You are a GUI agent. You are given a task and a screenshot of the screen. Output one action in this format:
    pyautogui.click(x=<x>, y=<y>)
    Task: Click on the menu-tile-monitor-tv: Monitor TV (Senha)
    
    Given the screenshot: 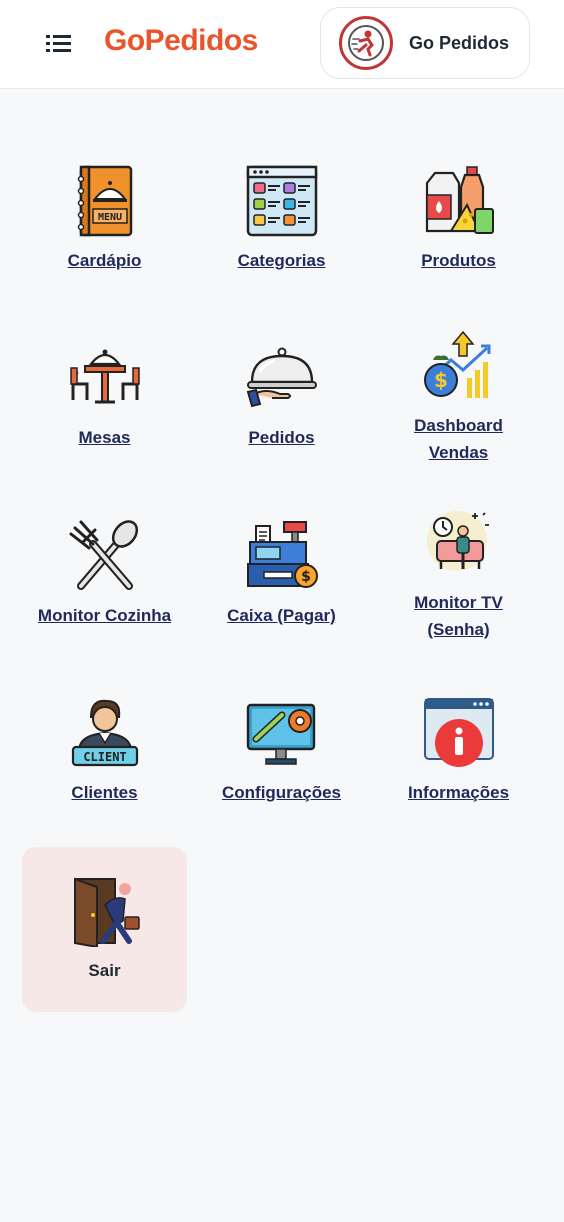 What is the action you would take?
    pyautogui.click(x=458, y=589)
    